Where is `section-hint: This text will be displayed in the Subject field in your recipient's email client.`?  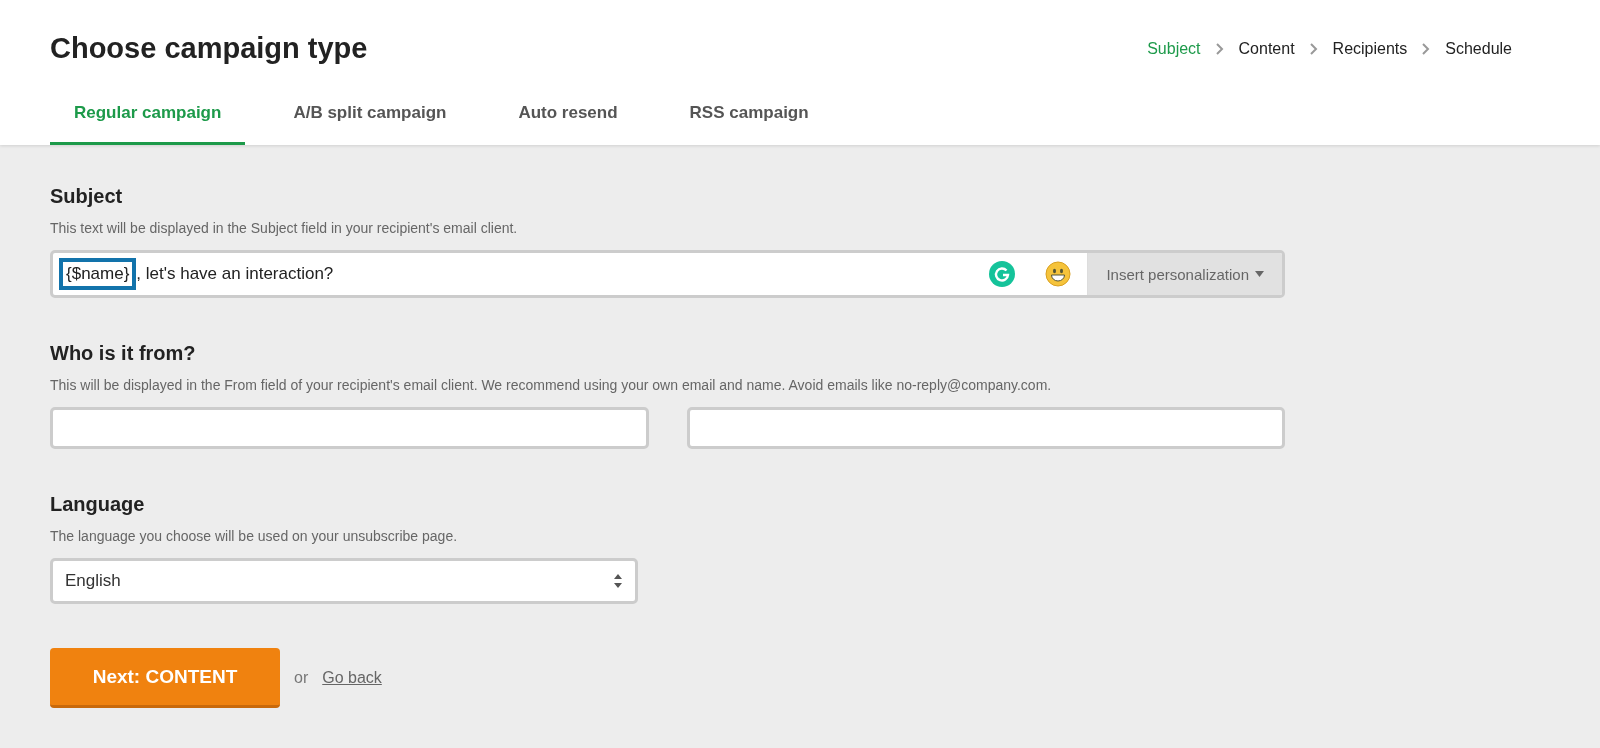 section-hint: This text will be displayed in the Subject field in your recipient's email client. is located at coordinates (284, 228).